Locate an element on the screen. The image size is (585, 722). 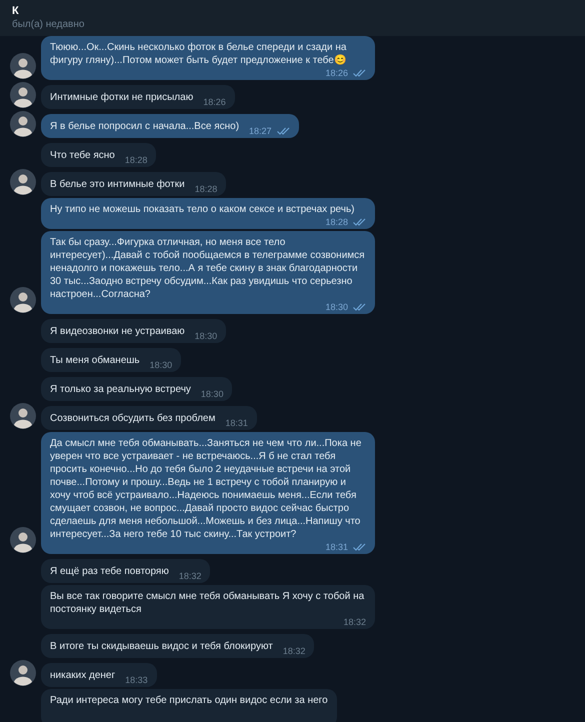
message-text: Я видеозвонки не устраиваю is located at coordinates (117, 331).